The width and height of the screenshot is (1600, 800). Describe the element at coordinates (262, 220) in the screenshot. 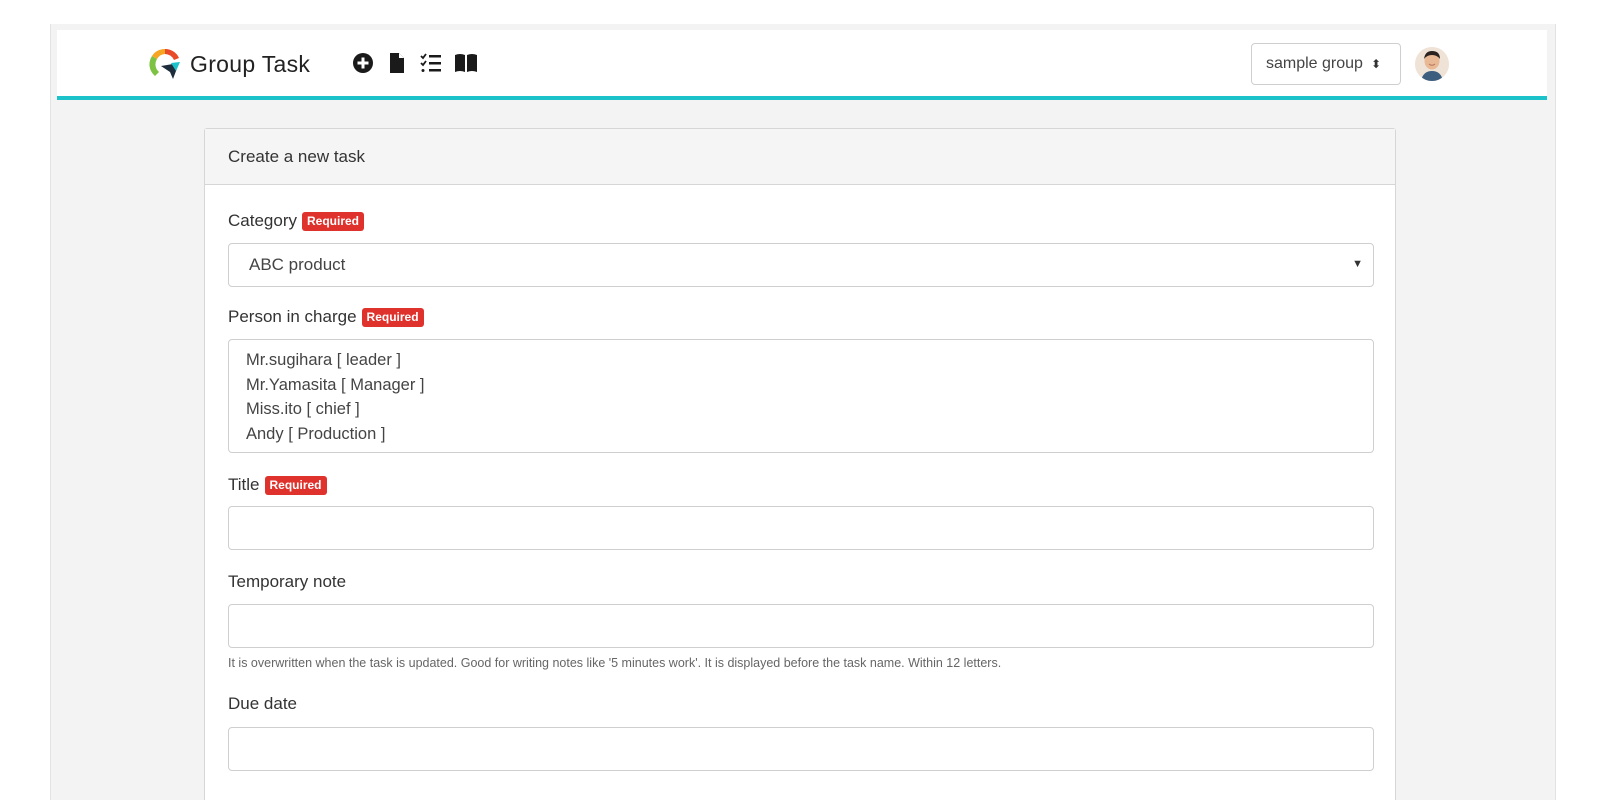

I see `category-label: Category` at that location.